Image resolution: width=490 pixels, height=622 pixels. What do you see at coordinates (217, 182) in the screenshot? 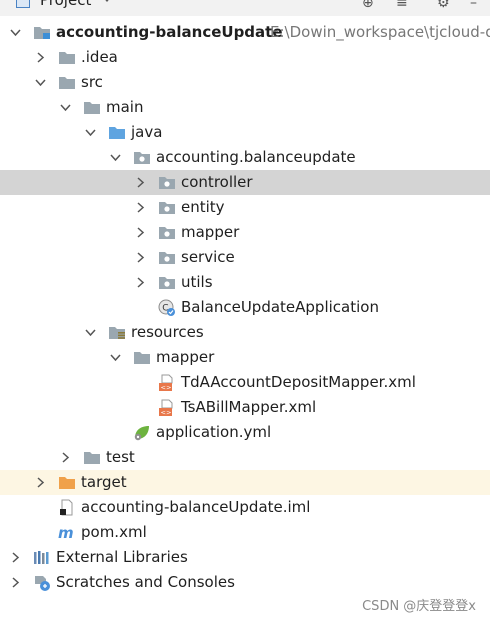
I see `tree-item-label: controller` at bounding box center [217, 182].